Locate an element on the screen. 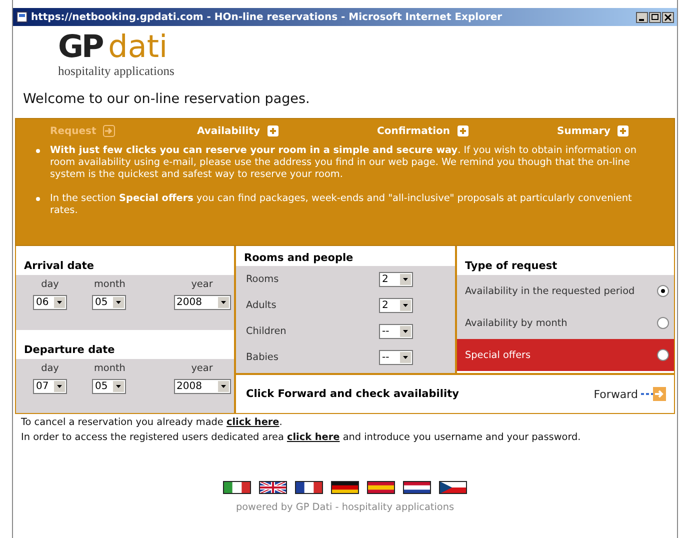 This screenshot has width=689, height=538. section-title: Arrival date is located at coordinates (59, 266).